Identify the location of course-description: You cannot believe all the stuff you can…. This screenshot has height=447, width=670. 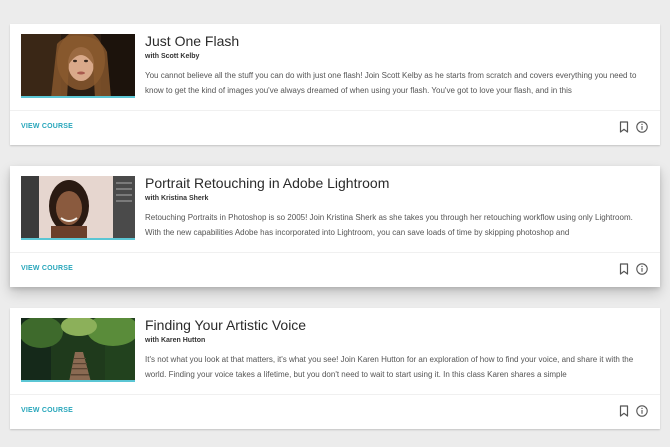
(391, 83).